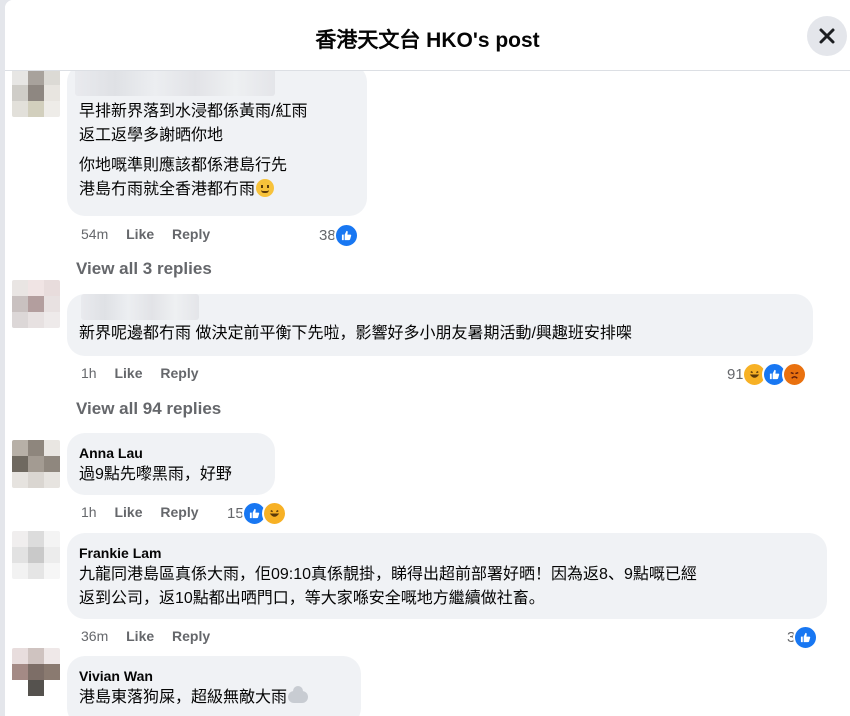 The image size is (850, 716). I want to click on comment-bubble: 新界呢邊都冇雨 做決定前平衡下先啦，影響好多小朋友暑期活動/興趣班安排㗎, so click(440, 325).